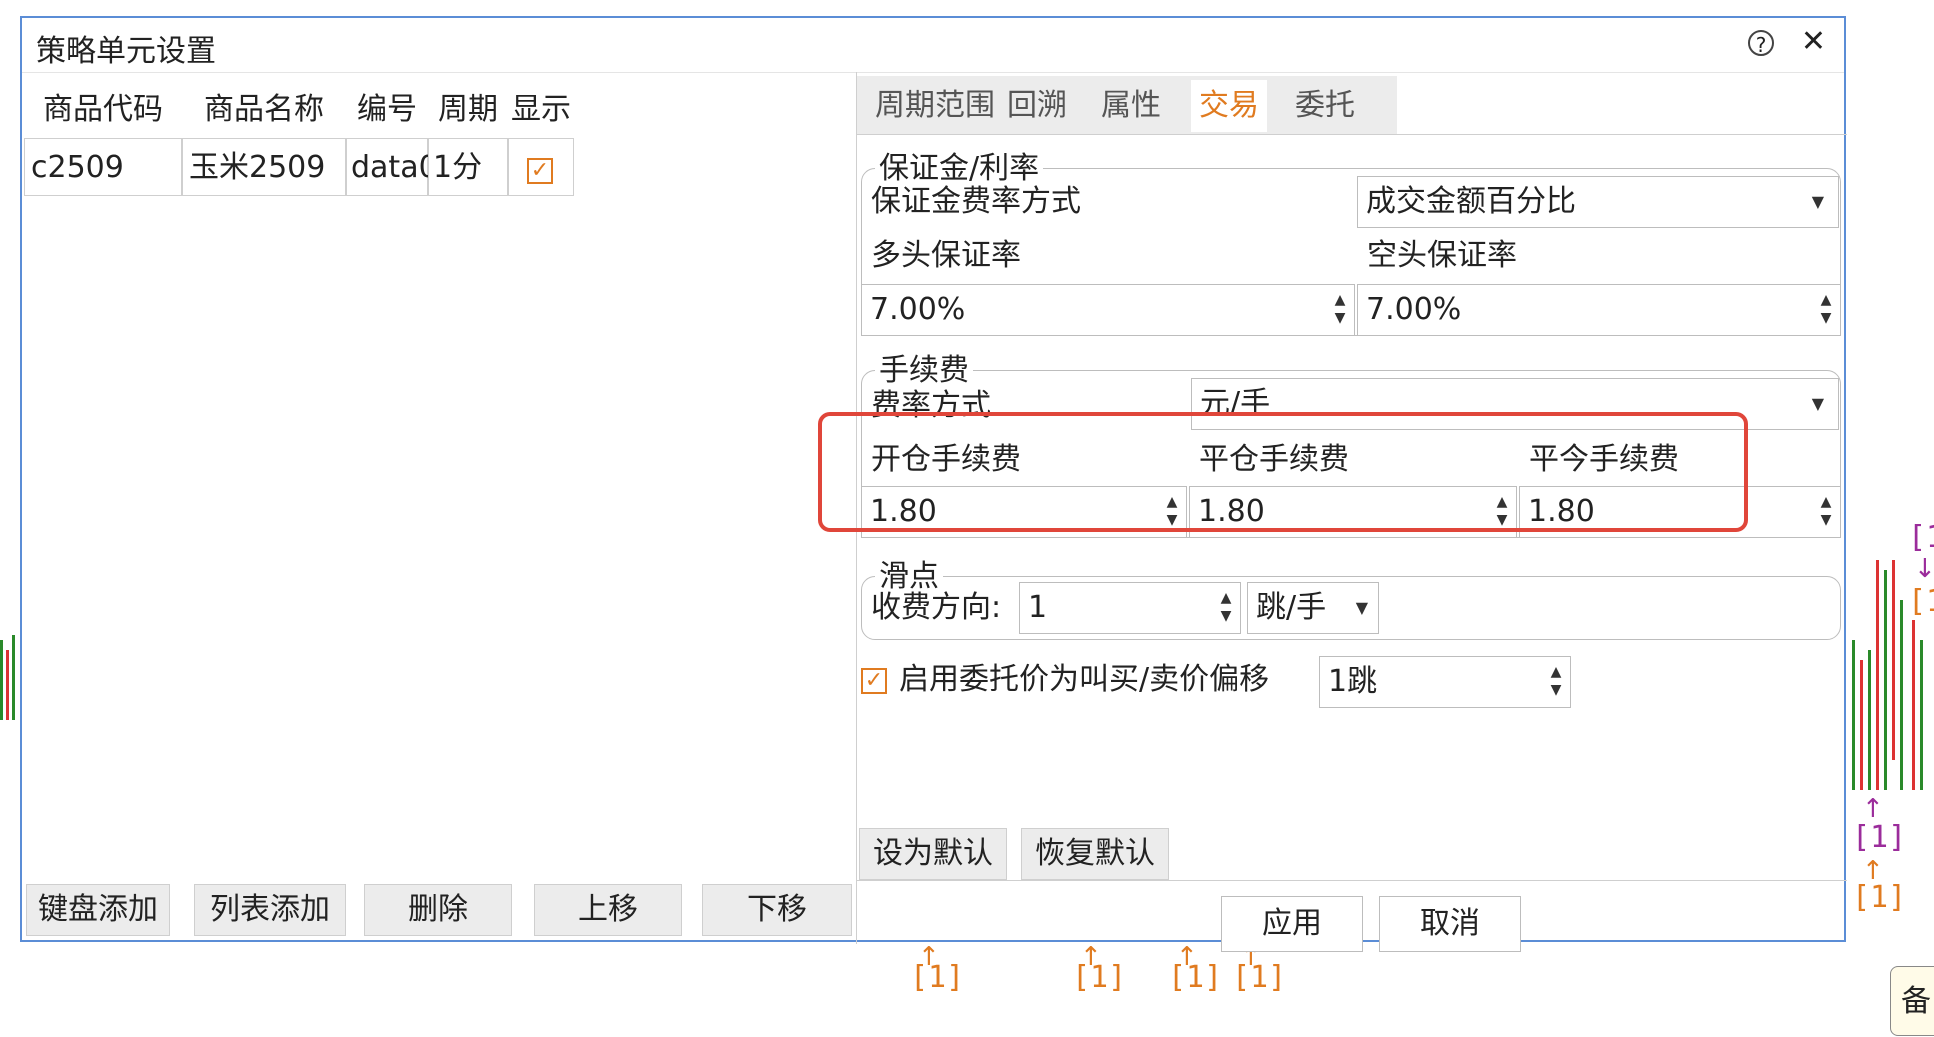  What do you see at coordinates (1445, 682) in the screenshot?
I see `offset-input: 1跳 ▲ ▼` at bounding box center [1445, 682].